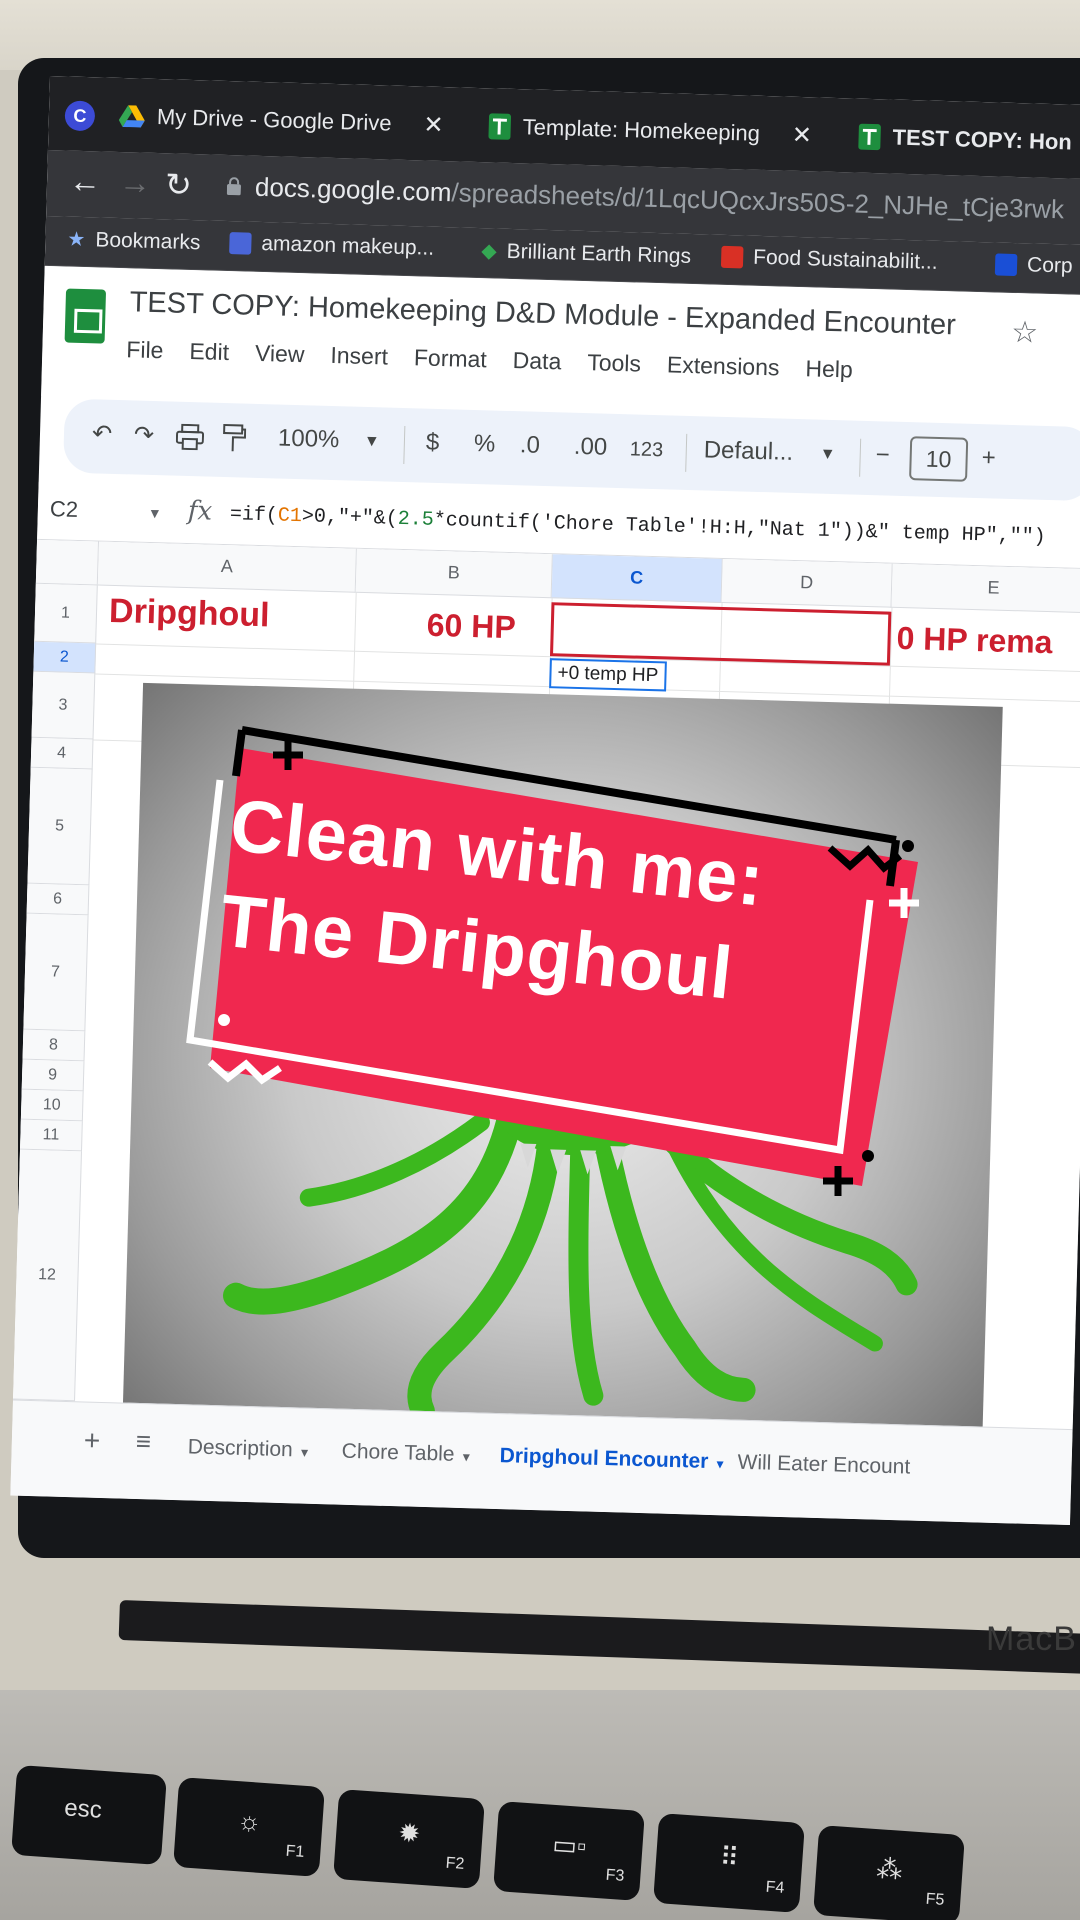  I want to click on sheet-tab-will-eater-encounter: Will Eater Encount, so click(823, 1465).